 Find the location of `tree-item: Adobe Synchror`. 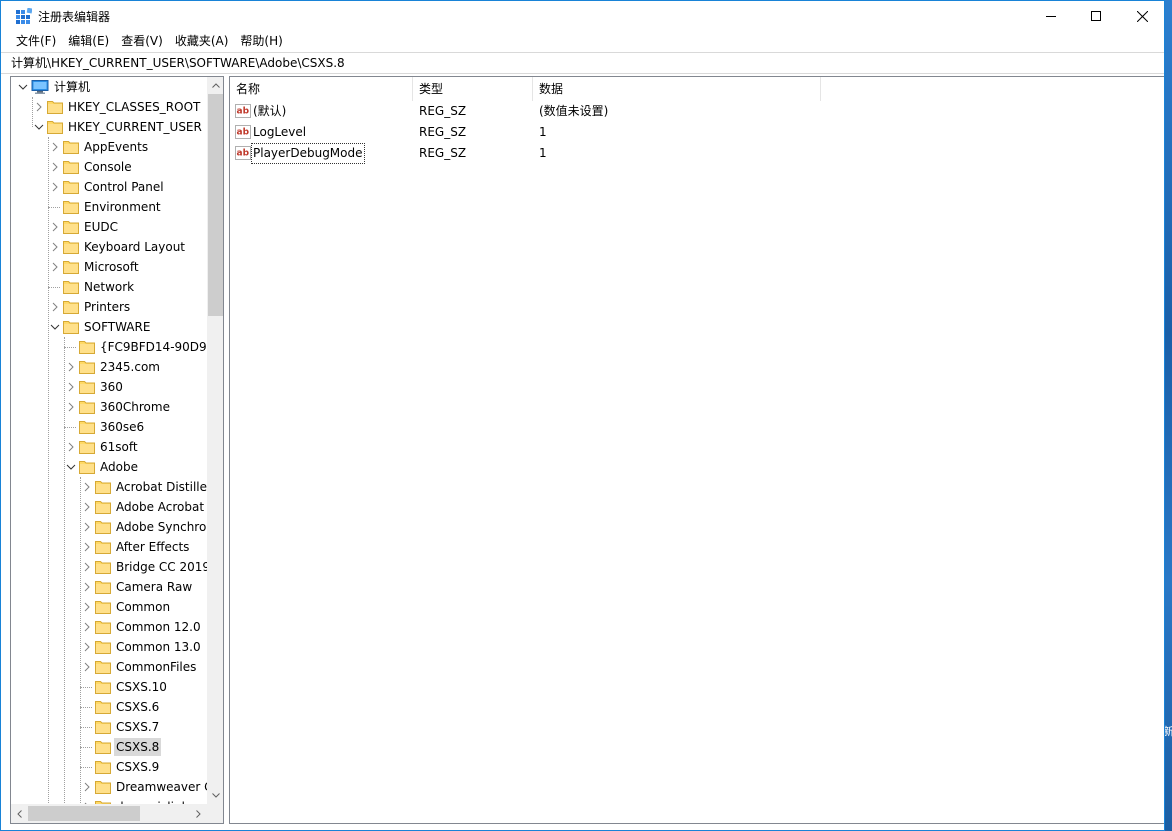

tree-item: Adobe Synchror is located at coordinates (151, 527).